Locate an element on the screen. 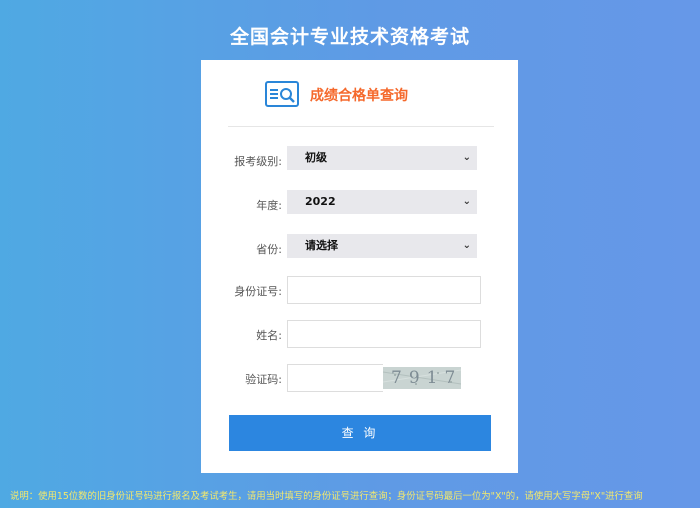 This screenshot has height=508, width=700. year-select-value: 2022 is located at coordinates (320, 201).